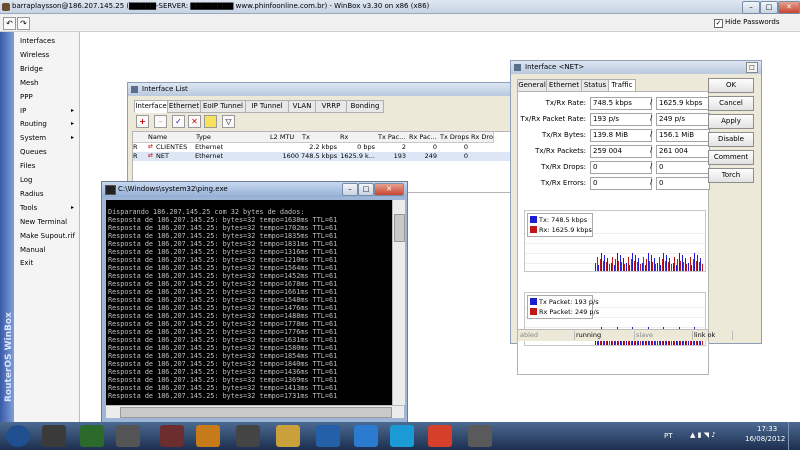  Describe the element at coordinates (399, 228) in the screenshot. I see `console-scroll-thumb` at that location.